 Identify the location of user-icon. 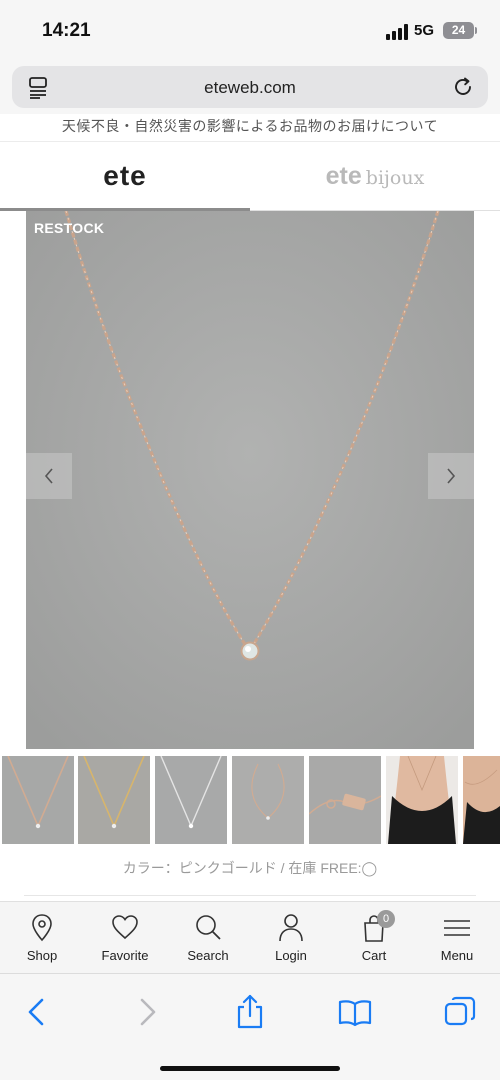
(291, 928).